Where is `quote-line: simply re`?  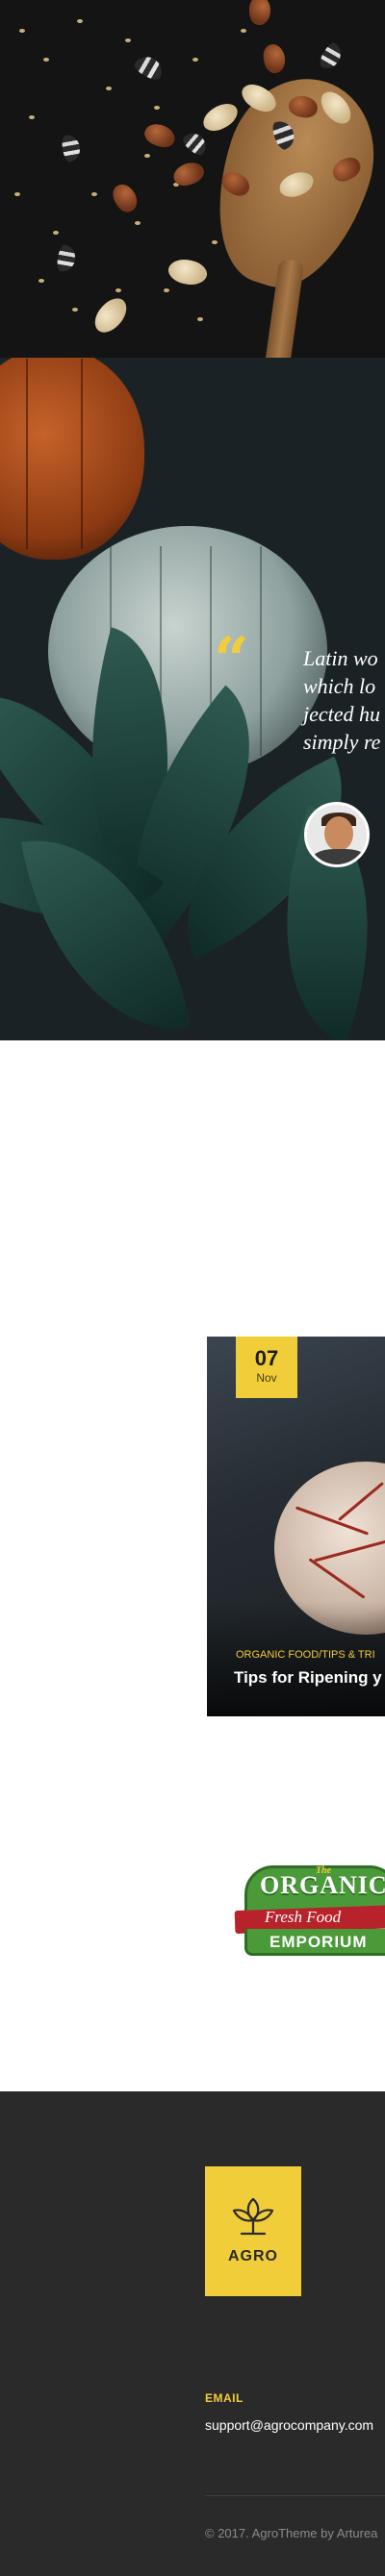
quote-line: simply re is located at coordinates (342, 742).